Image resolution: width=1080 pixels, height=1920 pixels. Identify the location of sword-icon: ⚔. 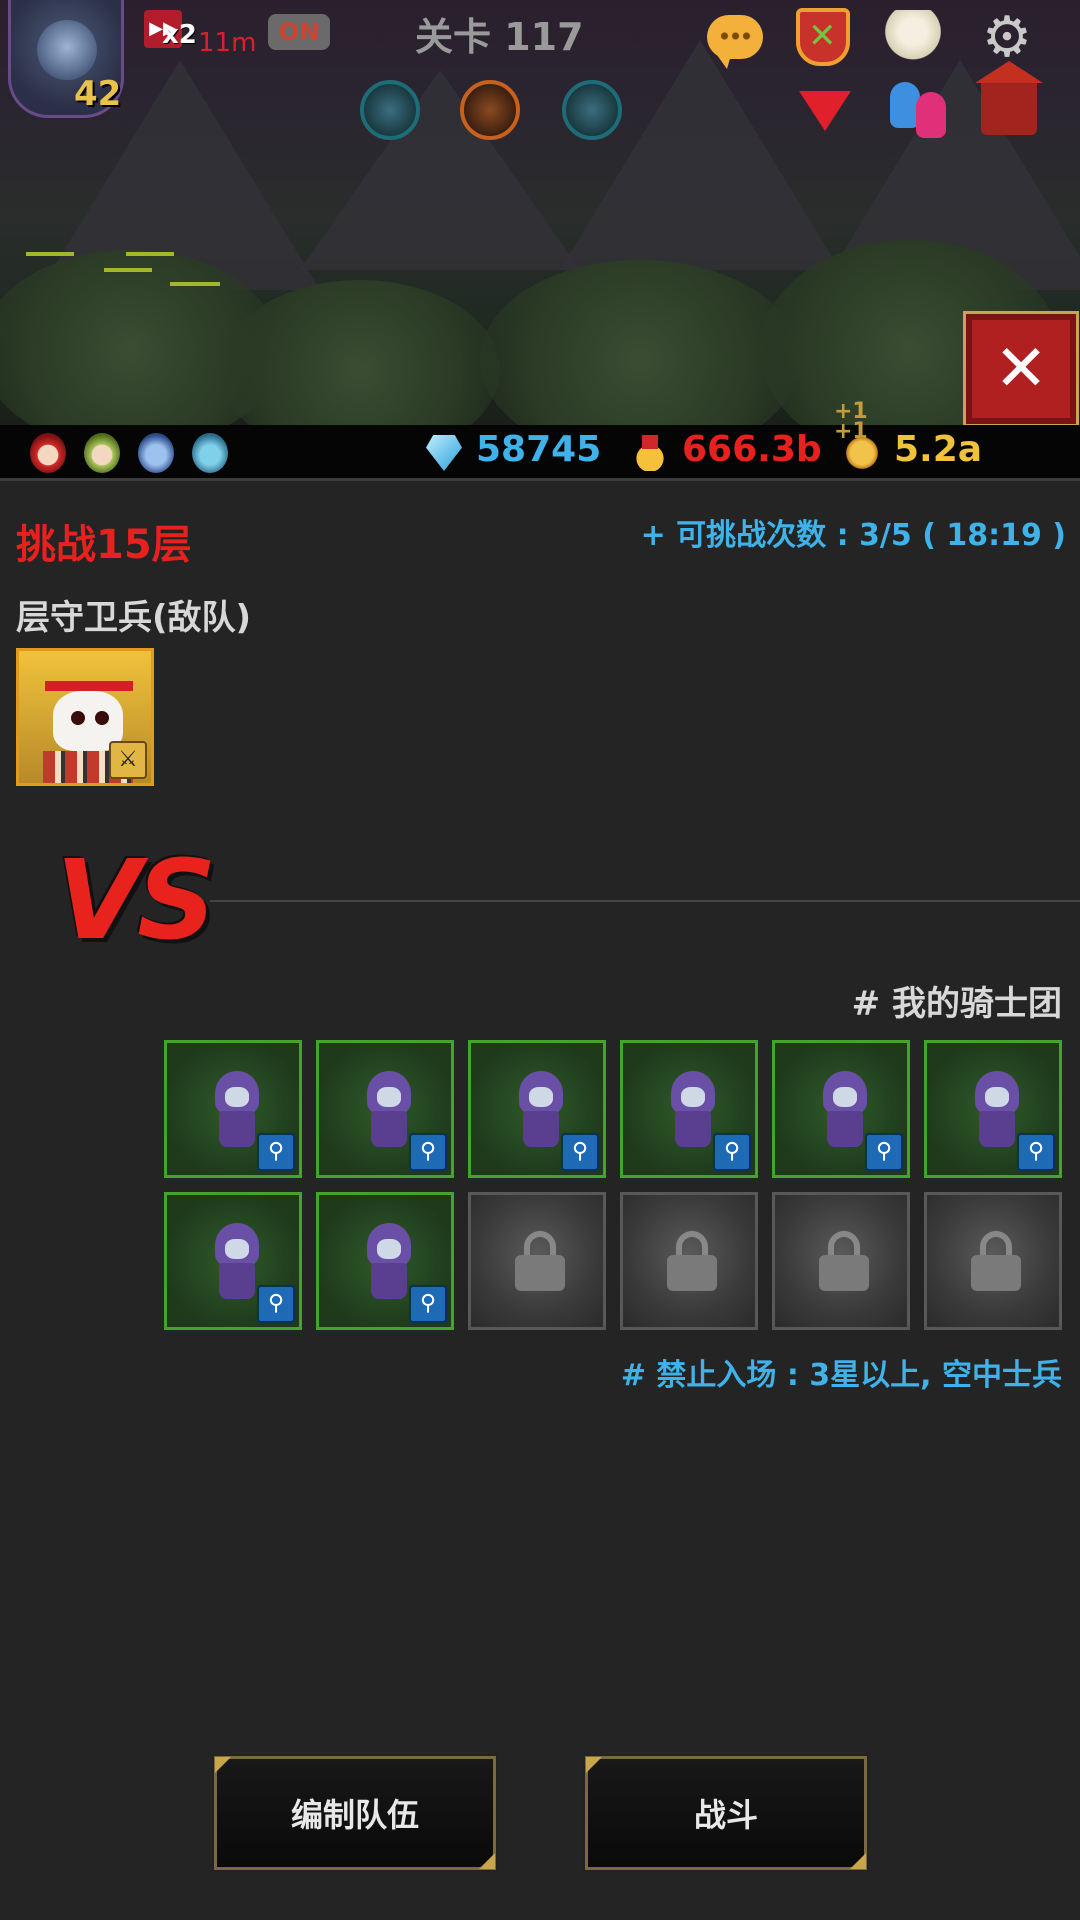
(128, 760).